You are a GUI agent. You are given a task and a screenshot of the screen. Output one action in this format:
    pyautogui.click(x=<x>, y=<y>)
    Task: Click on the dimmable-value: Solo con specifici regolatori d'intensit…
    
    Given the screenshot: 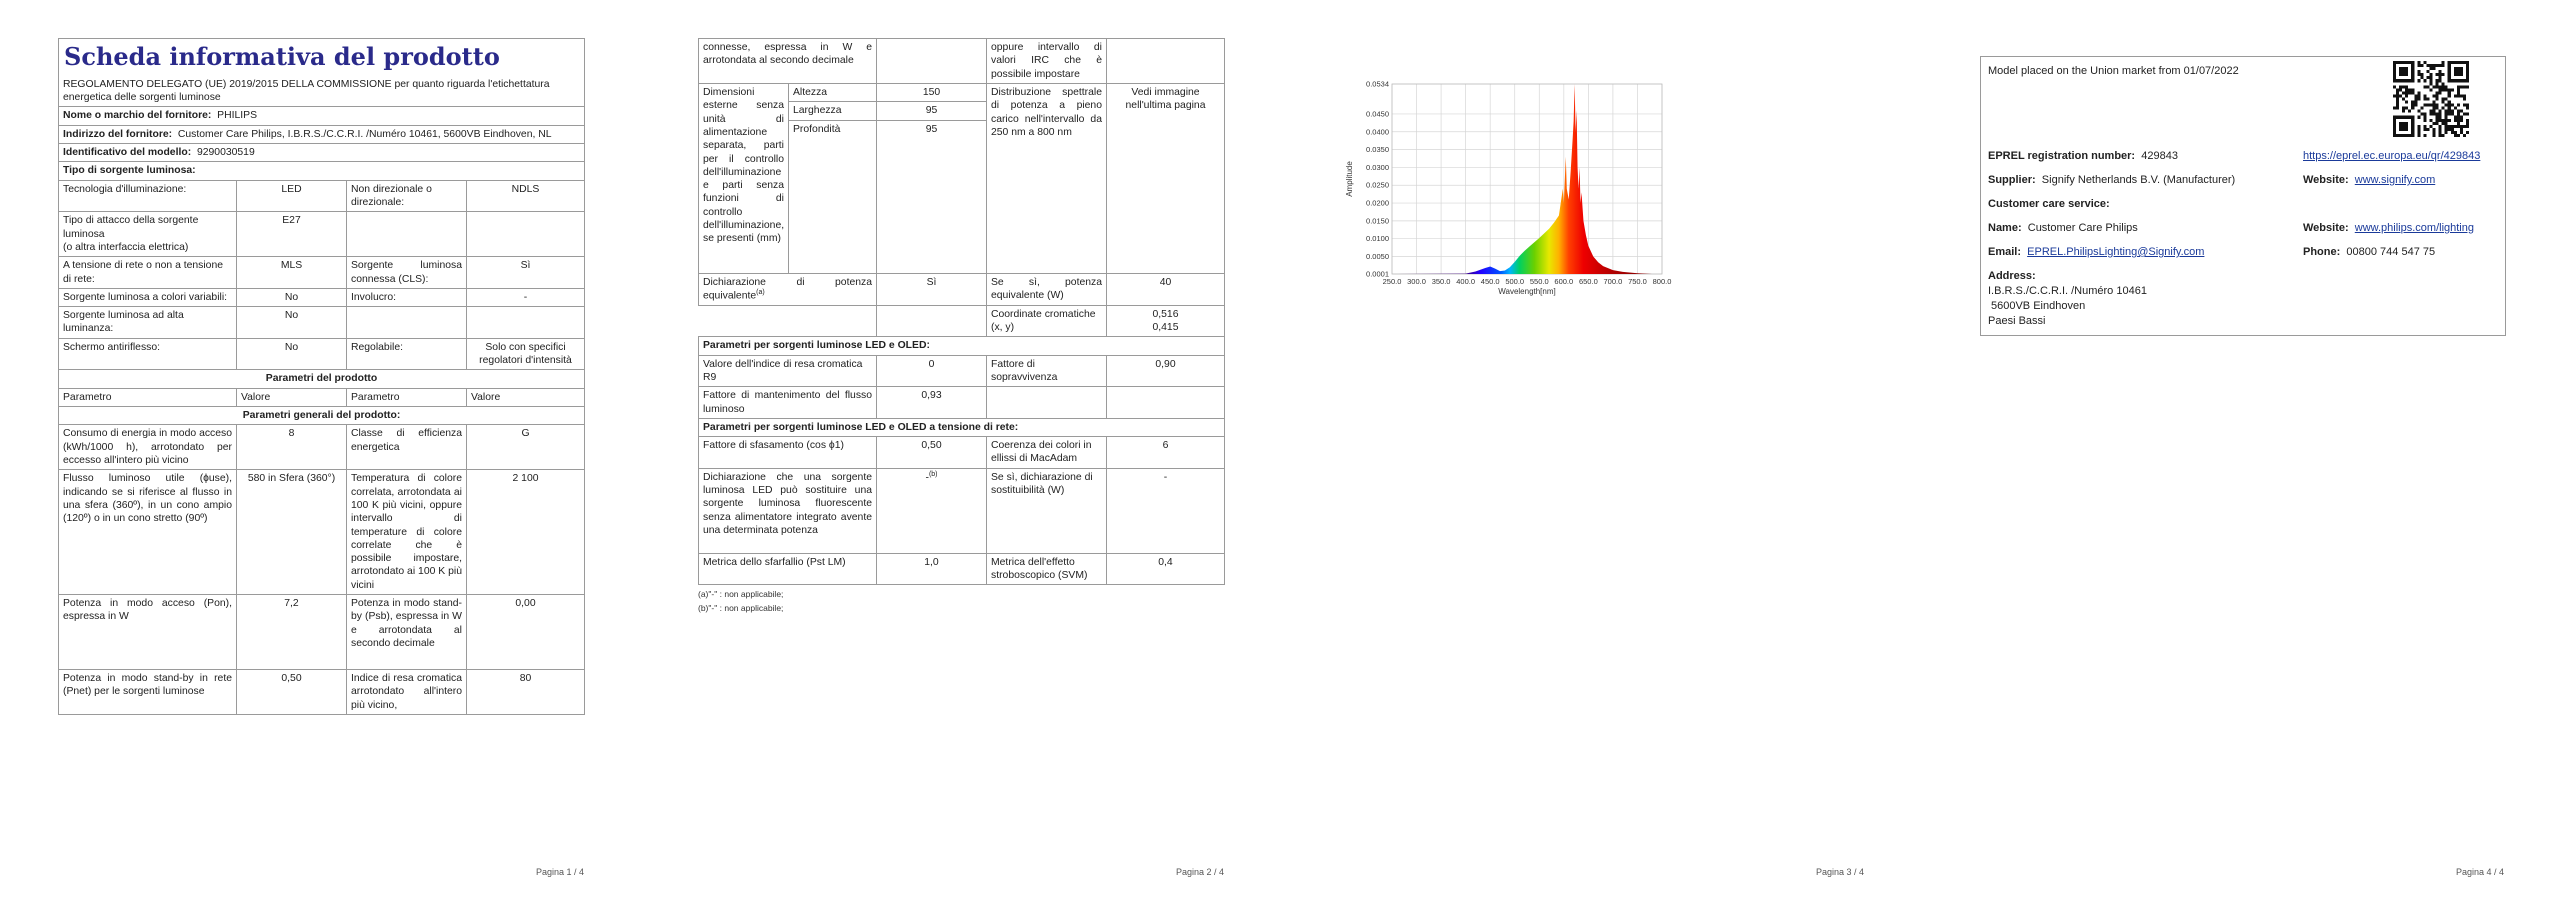 What is the action you would take?
    pyautogui.click(x=525, y=354)
    